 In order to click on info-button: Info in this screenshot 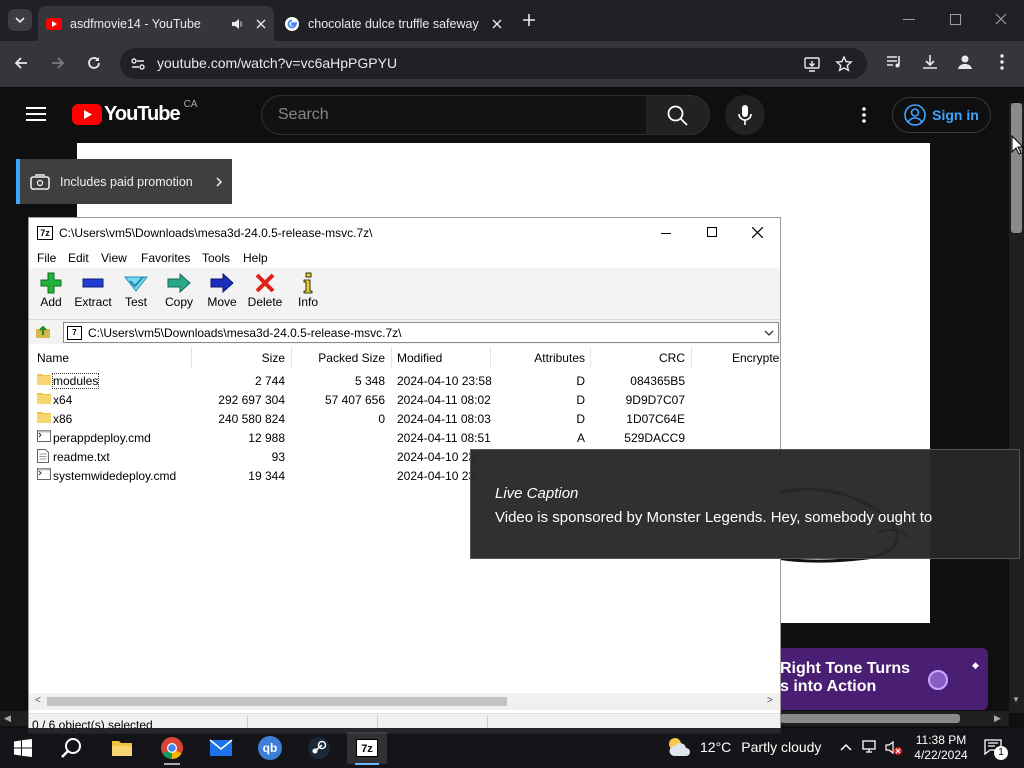, I will do `click(308, 290)`.